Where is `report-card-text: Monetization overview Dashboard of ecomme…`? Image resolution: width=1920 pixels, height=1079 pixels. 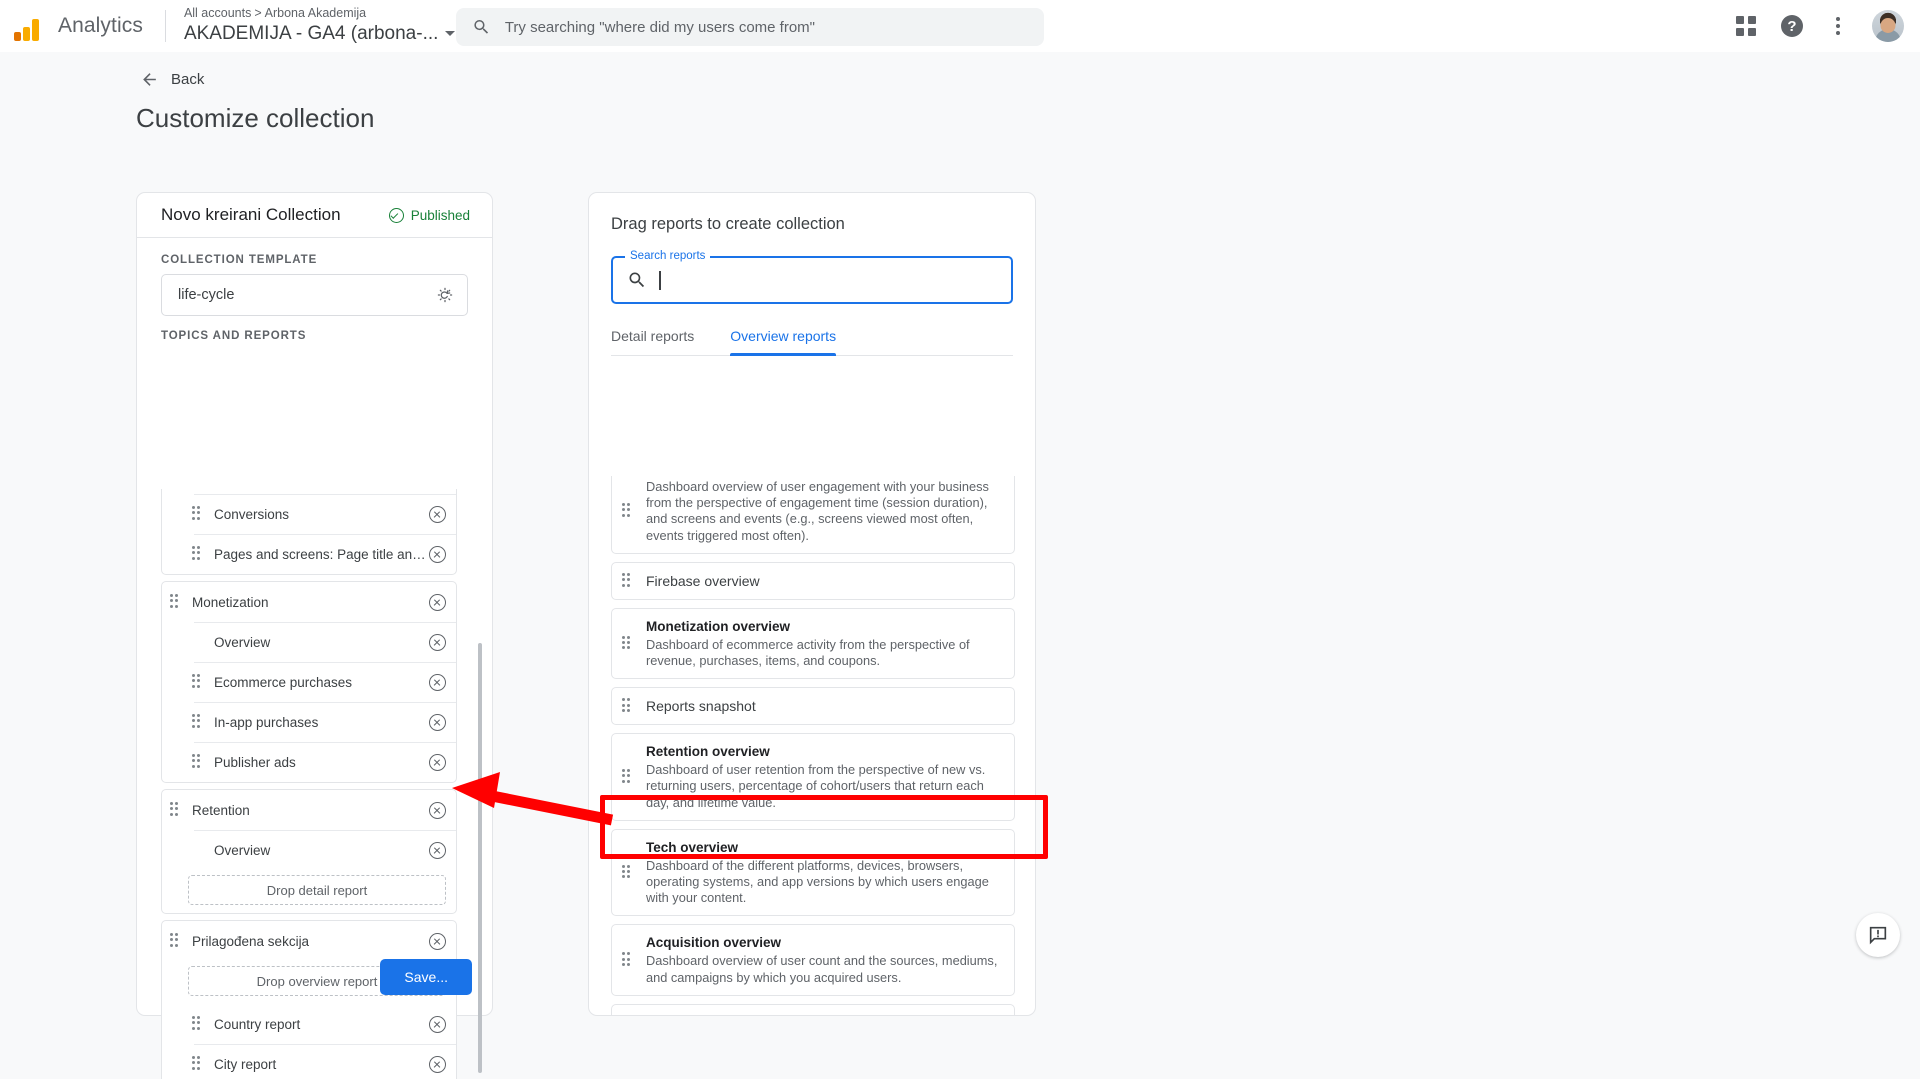 report-card-text: Monetization overview Dashboard of ecomme… is located at coordinates (823, 643).